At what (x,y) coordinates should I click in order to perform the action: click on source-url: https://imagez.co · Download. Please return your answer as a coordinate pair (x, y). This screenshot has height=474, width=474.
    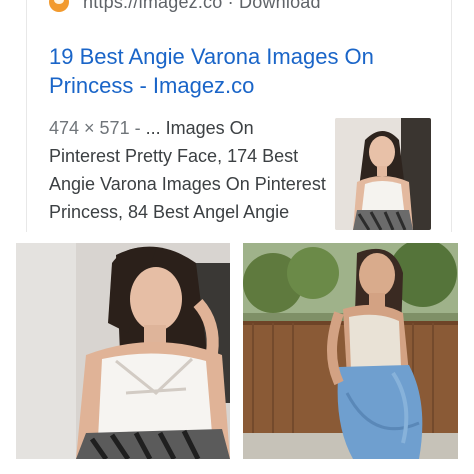
    Looking at the image, I should click on (202, 6).